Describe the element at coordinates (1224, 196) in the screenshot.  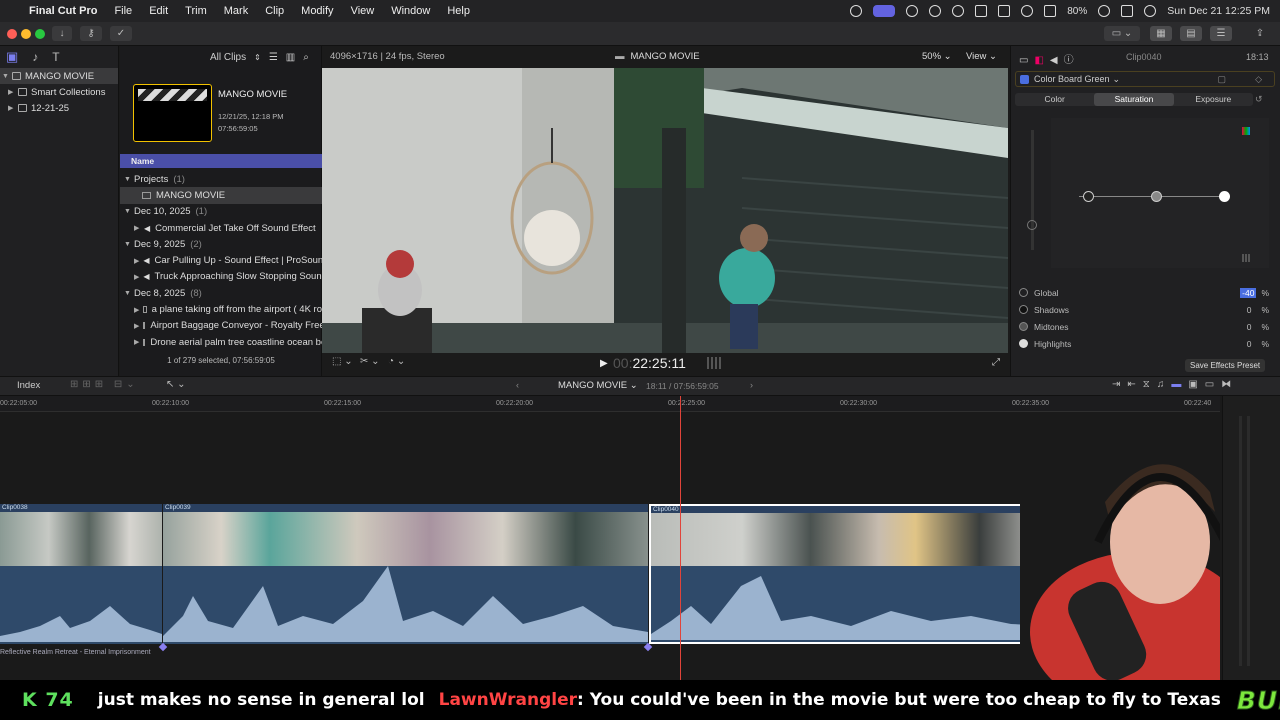
I see `highlights-puck` at that location.